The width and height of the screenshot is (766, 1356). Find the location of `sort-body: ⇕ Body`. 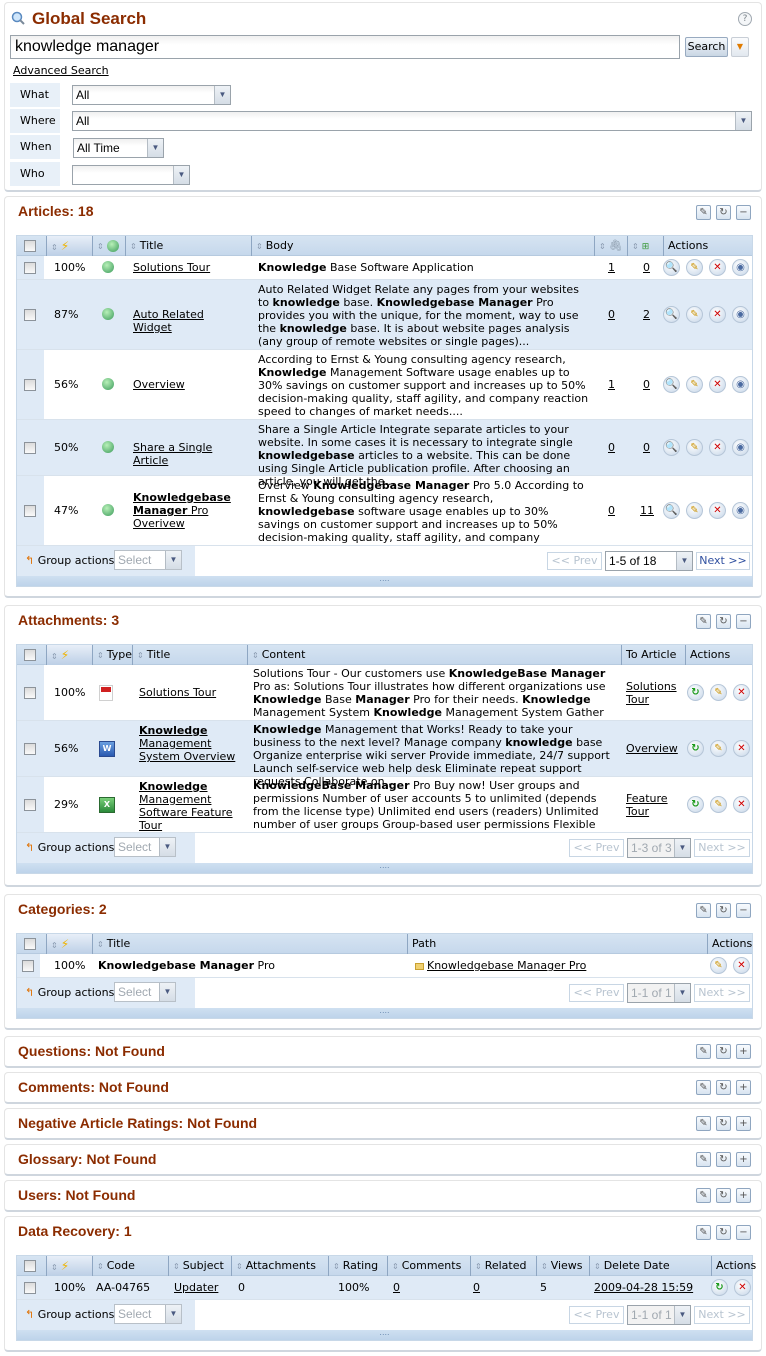

sort-body: ⇕ Body is located at coordinates (422, 246).